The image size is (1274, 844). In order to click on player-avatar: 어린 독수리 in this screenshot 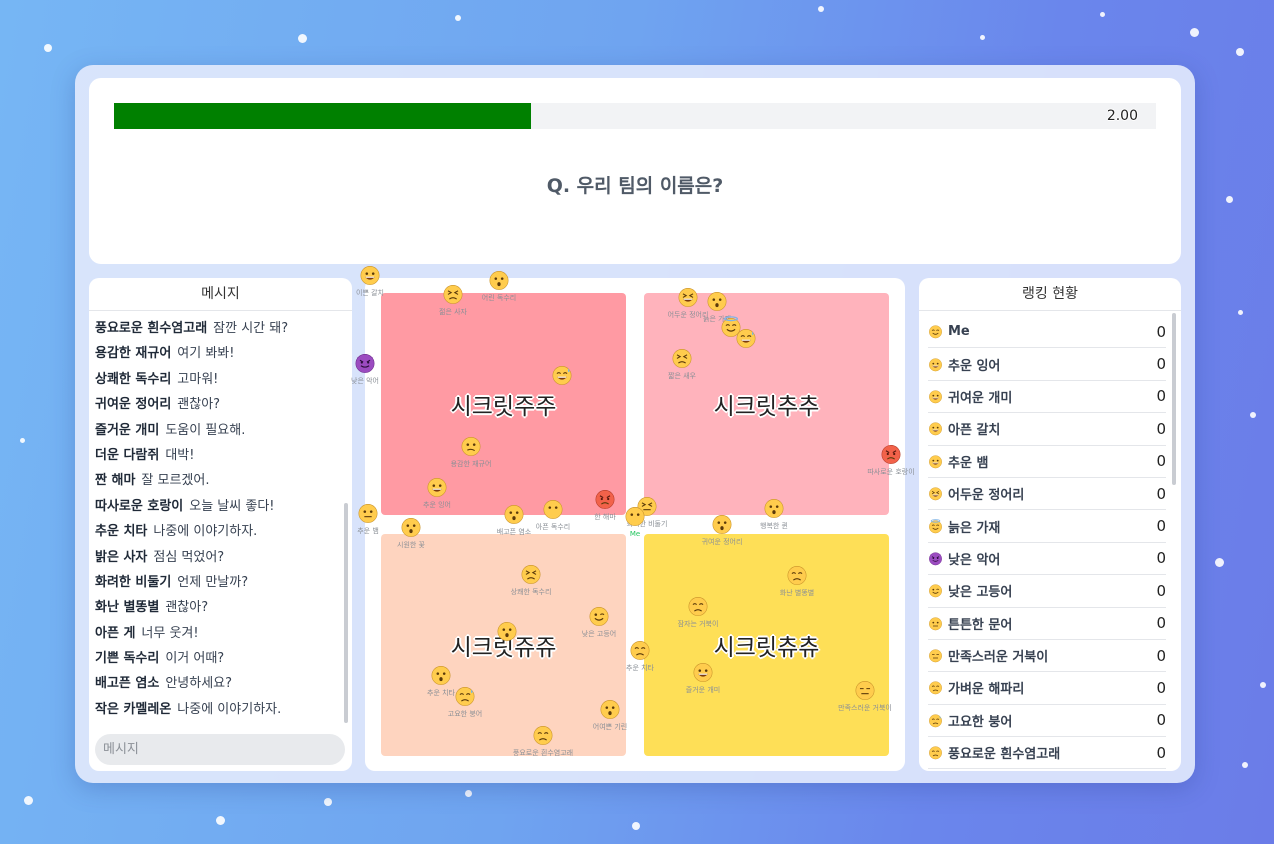, I will do `click(499, 286)`.